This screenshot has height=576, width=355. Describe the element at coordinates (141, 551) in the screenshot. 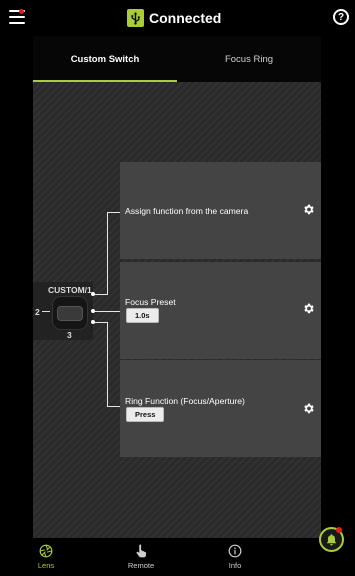

I see `hand-touch-icon` at that location.